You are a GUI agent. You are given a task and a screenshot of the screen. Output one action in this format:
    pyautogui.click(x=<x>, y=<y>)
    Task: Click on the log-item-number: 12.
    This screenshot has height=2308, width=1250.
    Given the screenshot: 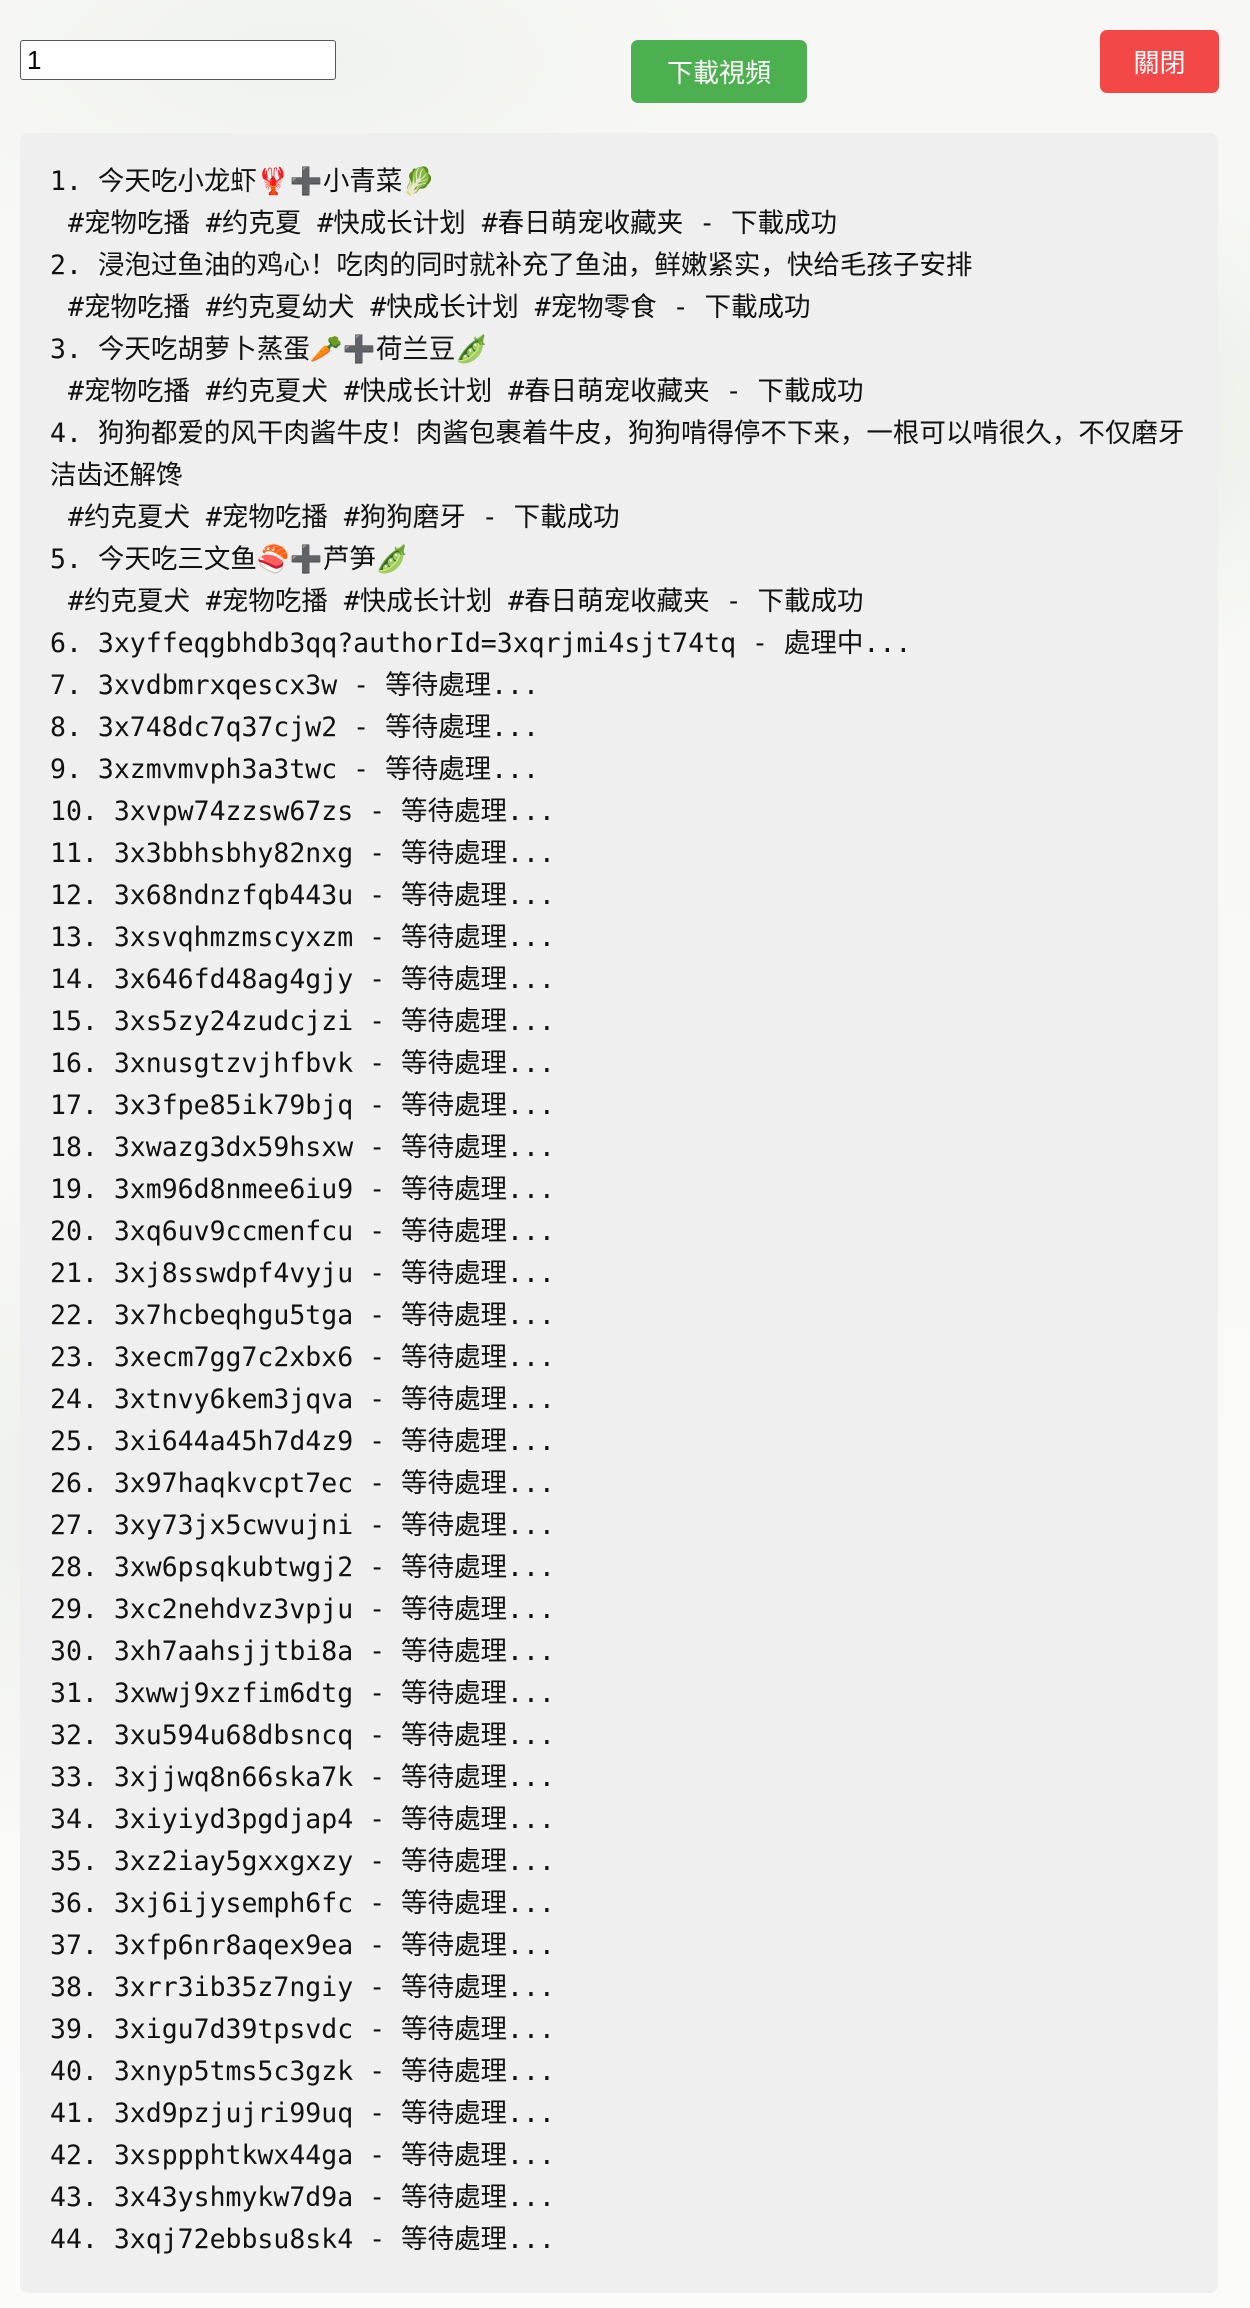 What is the action you would take?
    pyautogui.click(x=74, y=895)
    